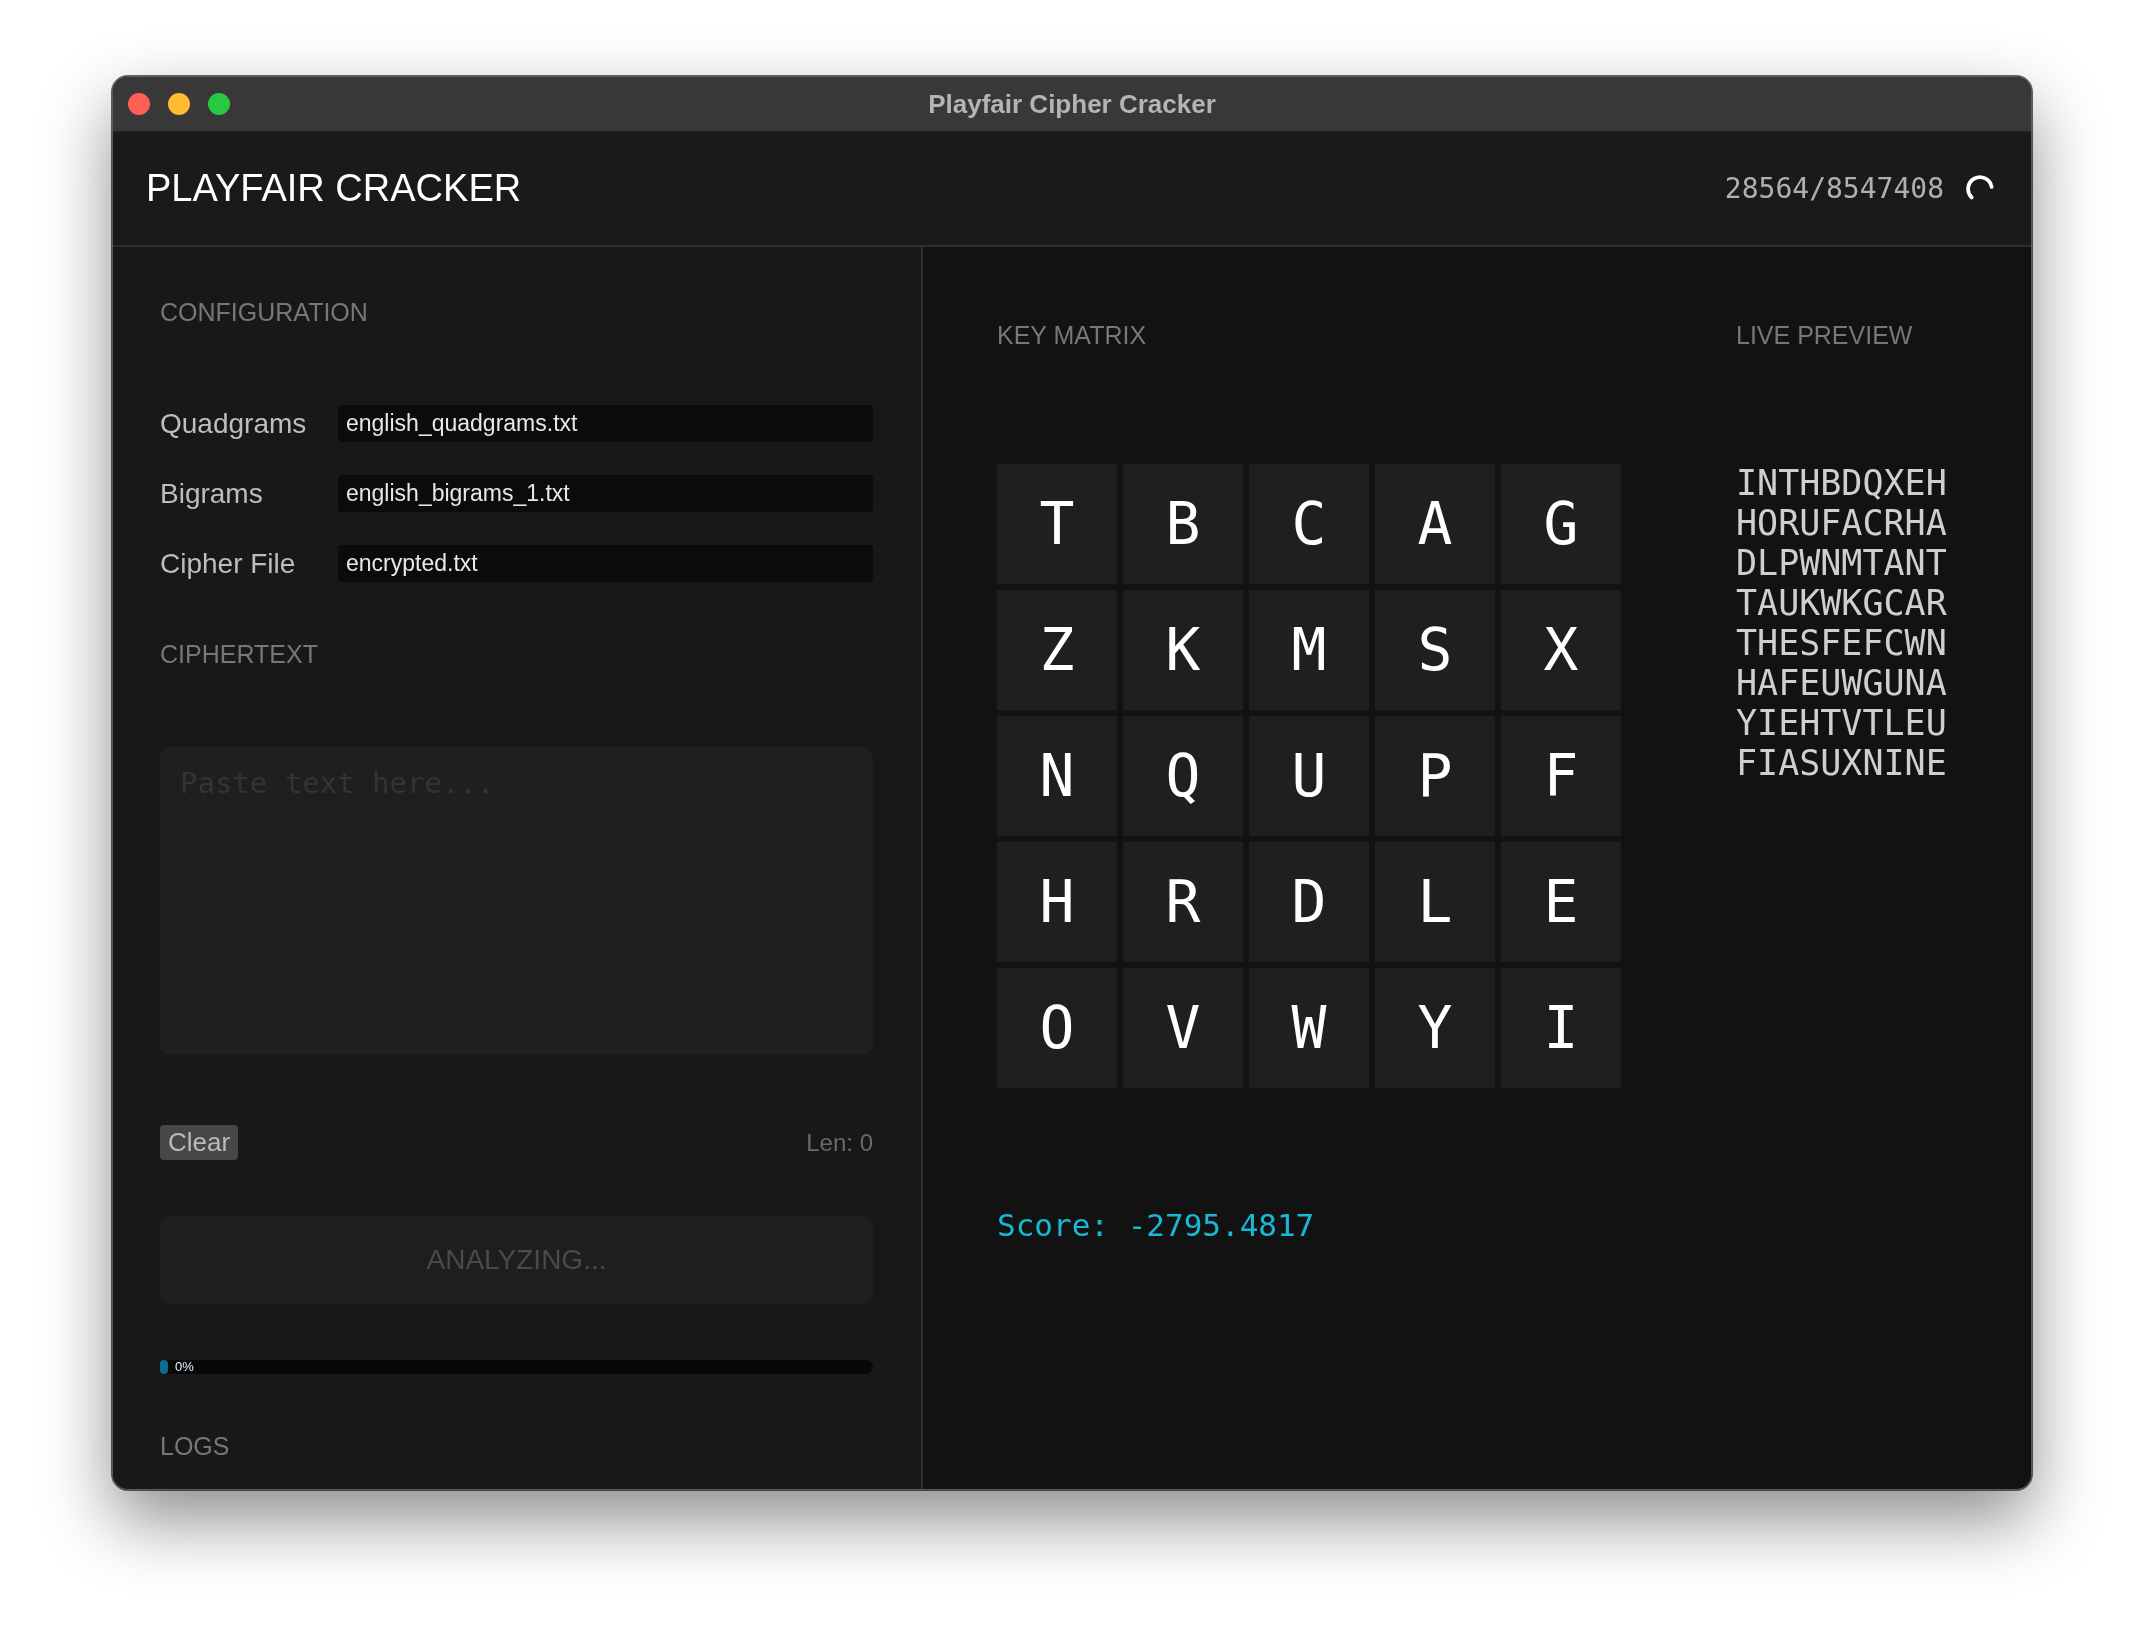  What do you see at coordinates (1834, 188) in the screenshot?
I see `progress-counter: 28564/8547408` at bounding box center [1834, 188].